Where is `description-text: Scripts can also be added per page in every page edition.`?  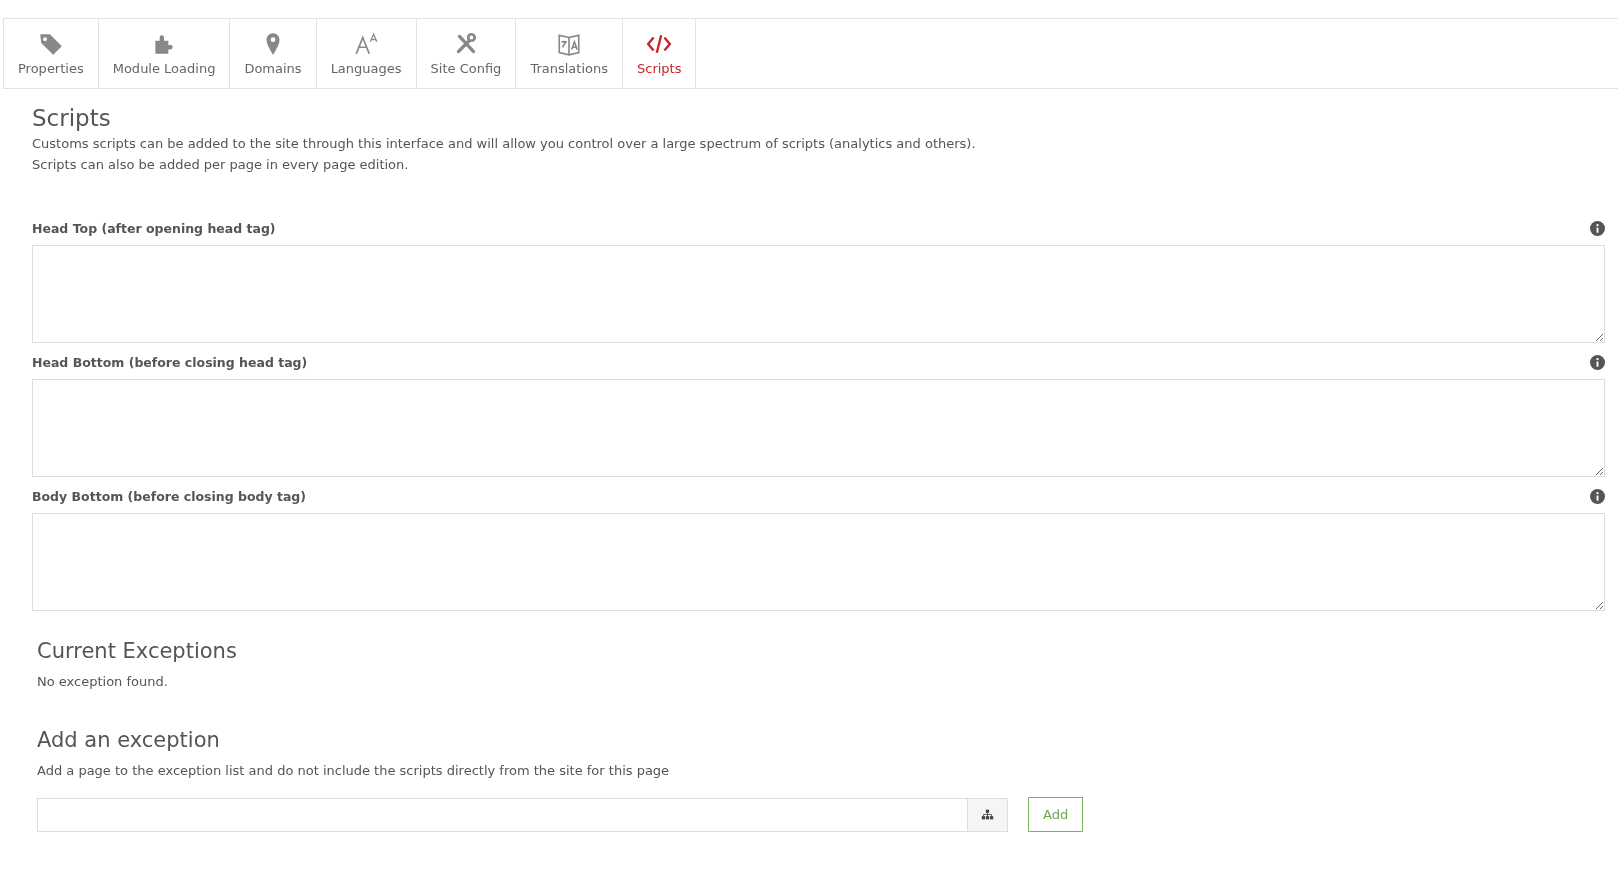 description-text: Scripts can also be added per page in every page edition. is located at coordinates (221, 164).